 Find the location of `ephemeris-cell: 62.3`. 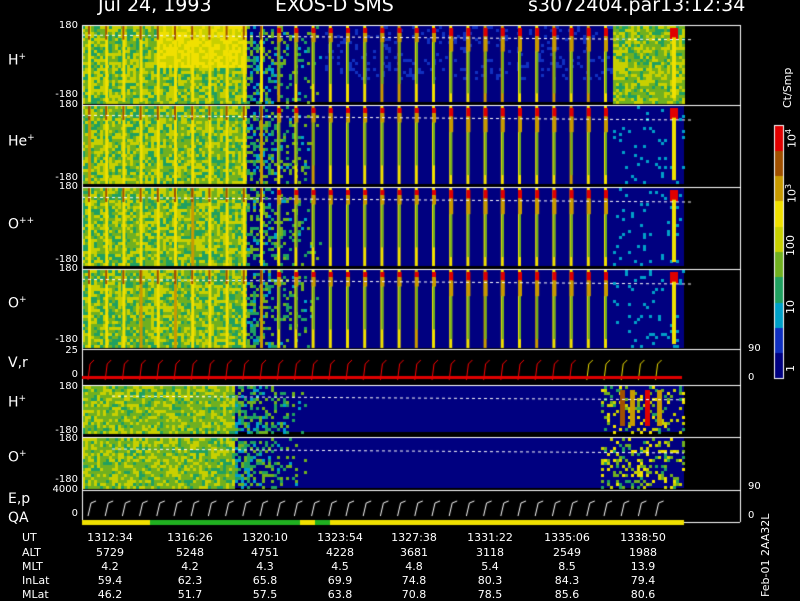

ephemeris-cell: 62.3 is located at coordinates (190, 580).